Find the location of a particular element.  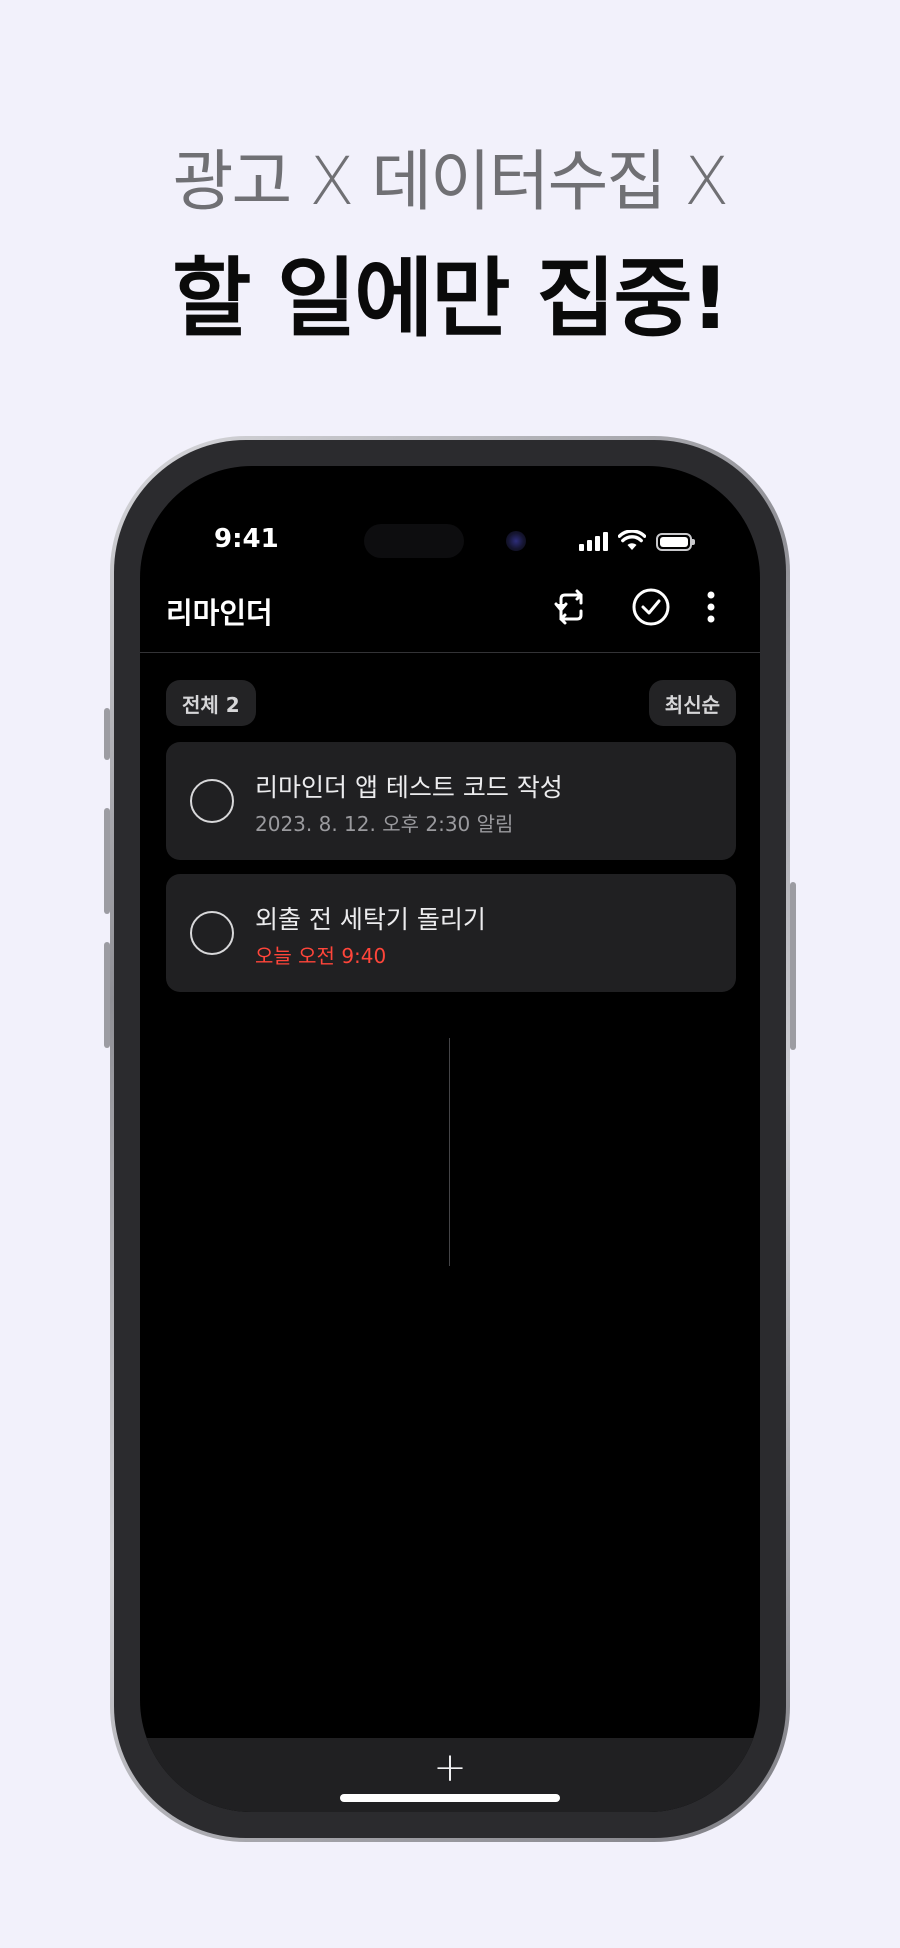

reminder-card: 외출 전 세탁기 돌리기 오늘 오전 9:40 is located at coordinates (451, 933).